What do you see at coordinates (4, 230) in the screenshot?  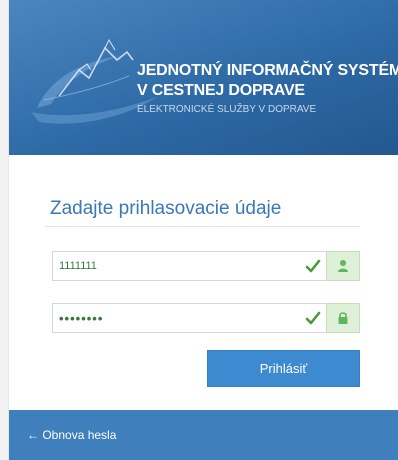 I see `page-edge` at bounding box center [4, 230].